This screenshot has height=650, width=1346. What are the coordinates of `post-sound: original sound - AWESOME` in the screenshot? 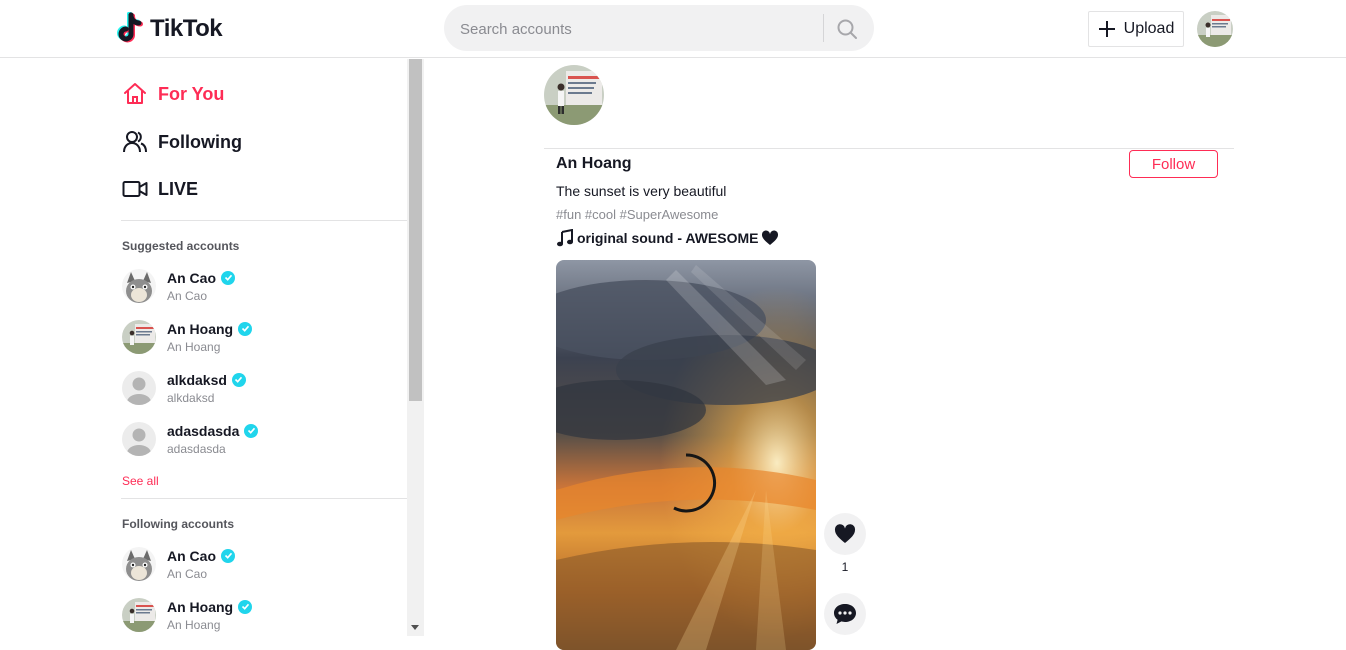 It's located at (667, 238).